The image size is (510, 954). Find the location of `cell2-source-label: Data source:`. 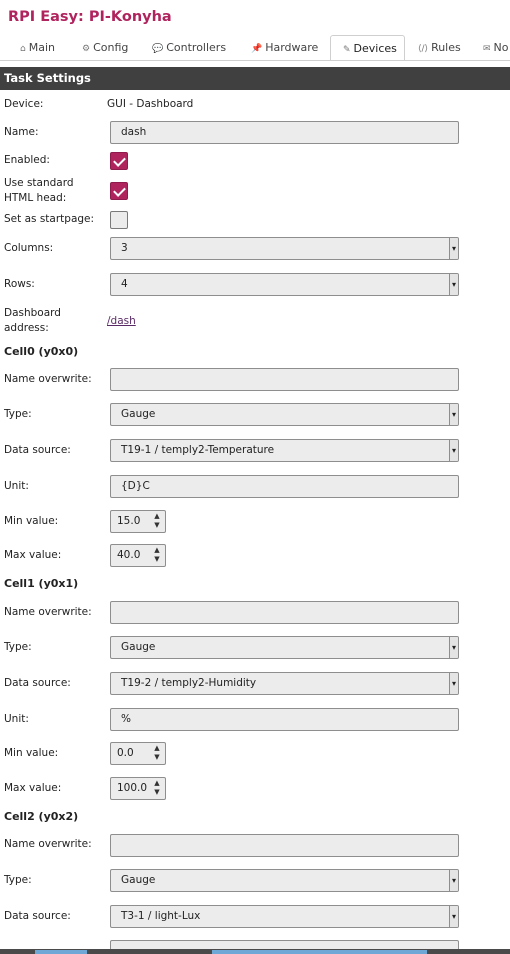

cell2-source-label: Data source: is located at coordinates (37, 916).